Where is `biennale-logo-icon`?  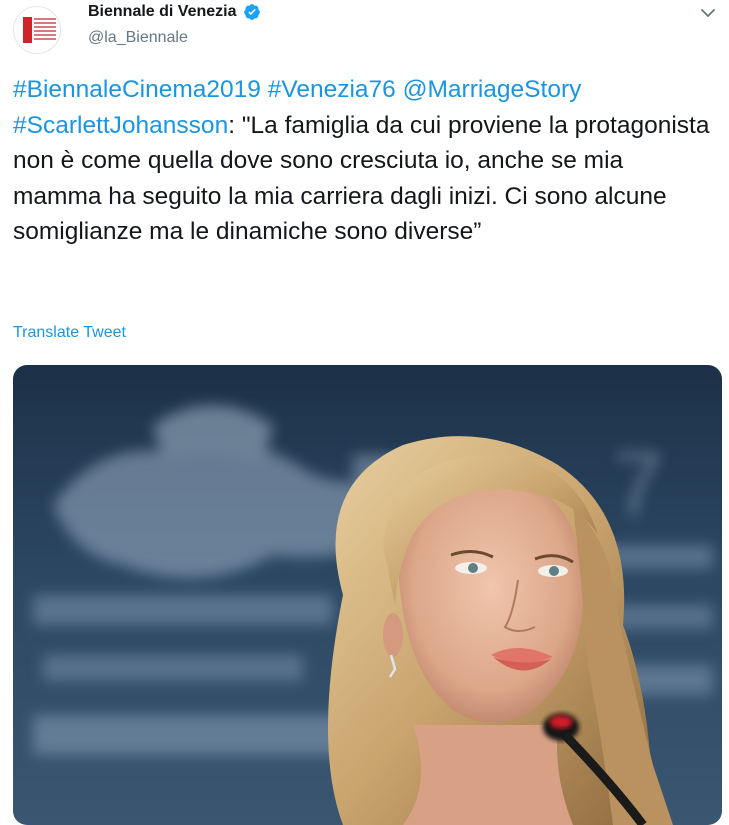 biennale-logo-icon is located at coordinates (27, 30).